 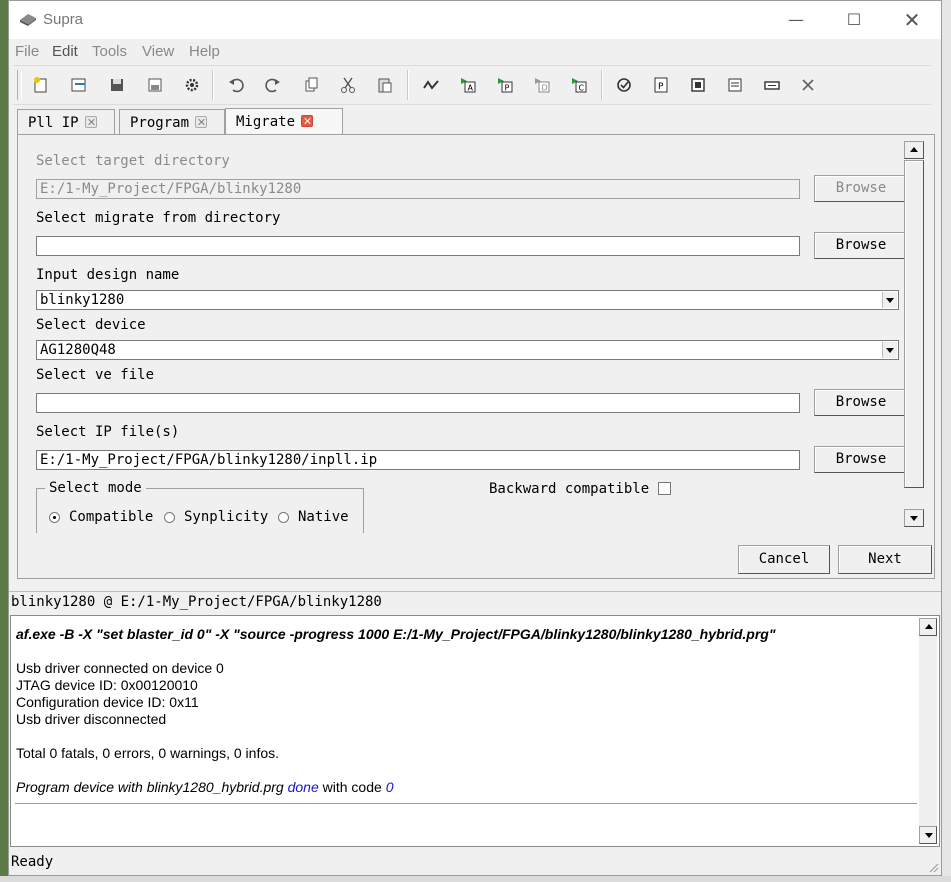 What do you see at coordinates (582, 88) in the screenshot?
I see `svg-text: C` at bounding box center [582, 88].